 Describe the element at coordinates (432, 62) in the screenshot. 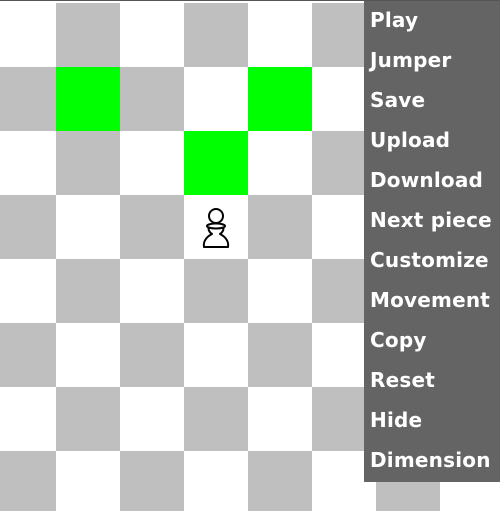

I see `menu-item-jumper: Jumper` at that location.